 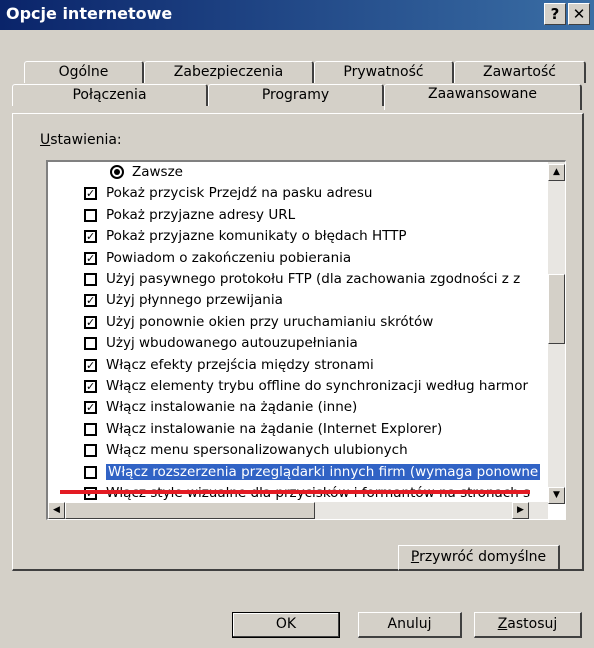 I want to click on scroll-right-icon: ▶, so click(x=520, y=510).